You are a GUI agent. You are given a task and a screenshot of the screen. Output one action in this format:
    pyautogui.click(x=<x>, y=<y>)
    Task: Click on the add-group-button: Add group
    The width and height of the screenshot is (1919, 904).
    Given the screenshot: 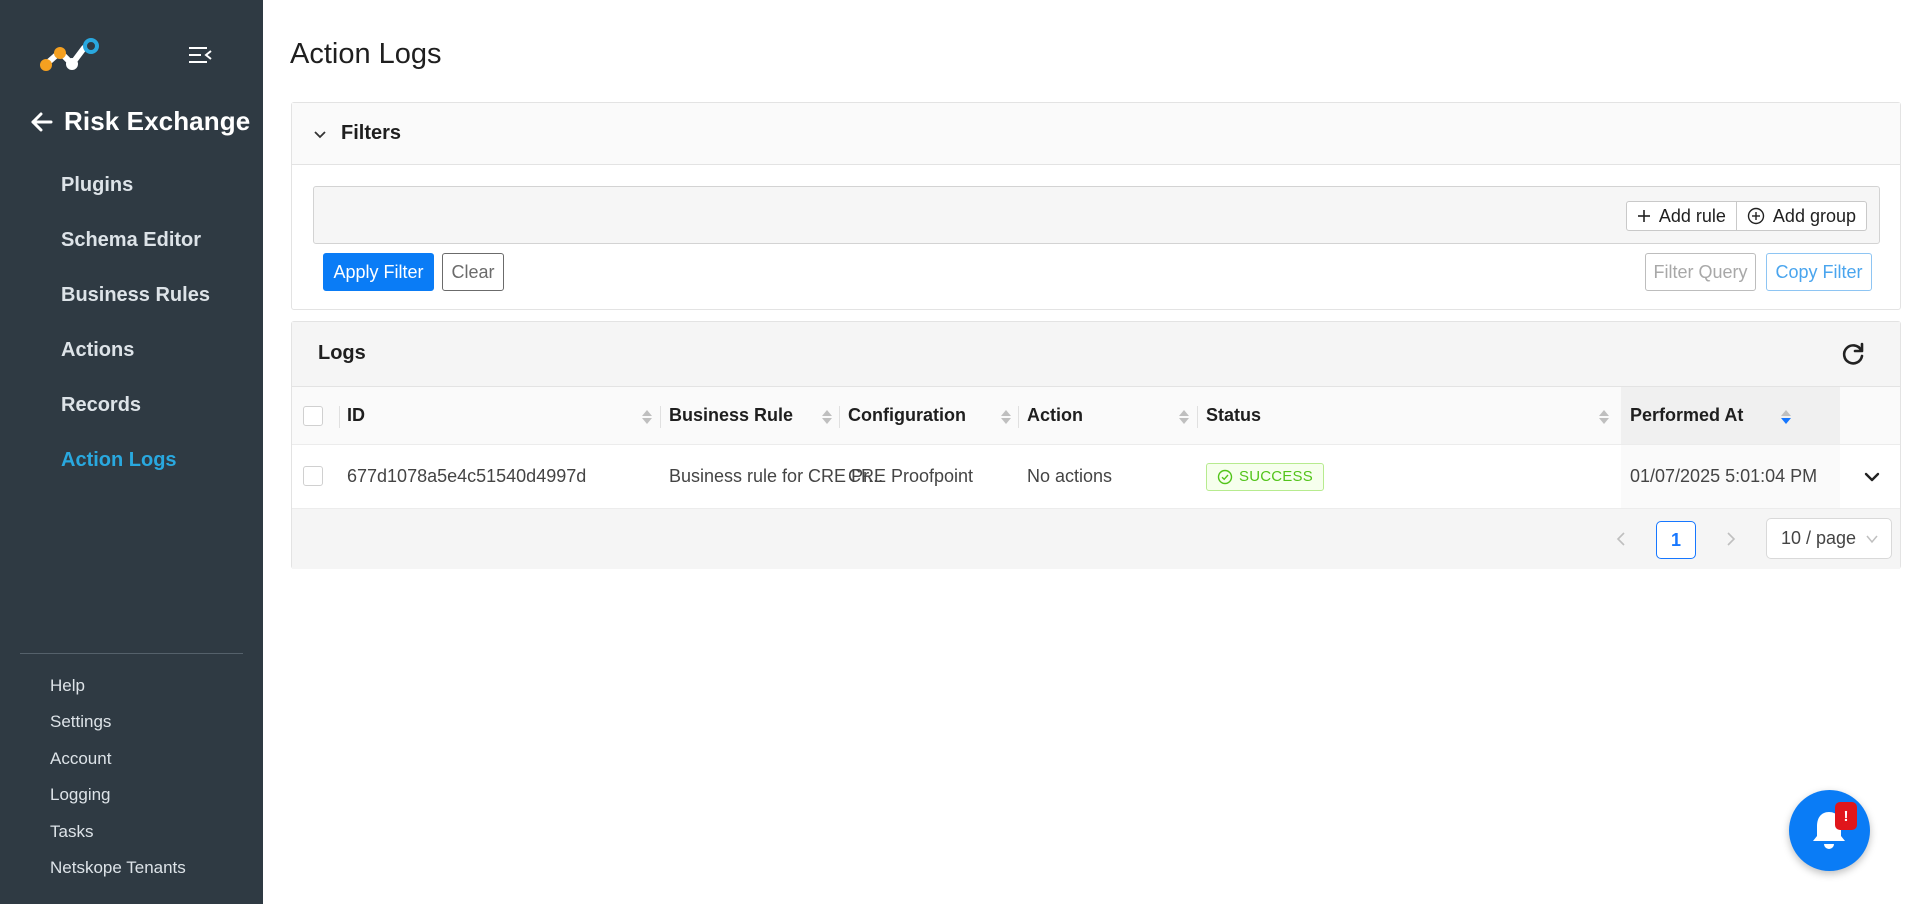 What is the action you would take?
    pyautogui.click(x=1801, y=216)
    